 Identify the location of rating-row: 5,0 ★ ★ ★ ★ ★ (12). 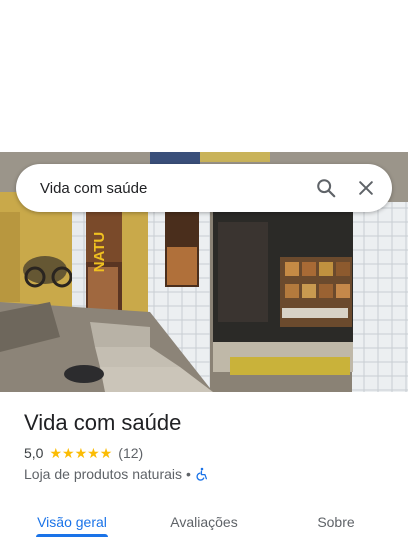
(83, 453).